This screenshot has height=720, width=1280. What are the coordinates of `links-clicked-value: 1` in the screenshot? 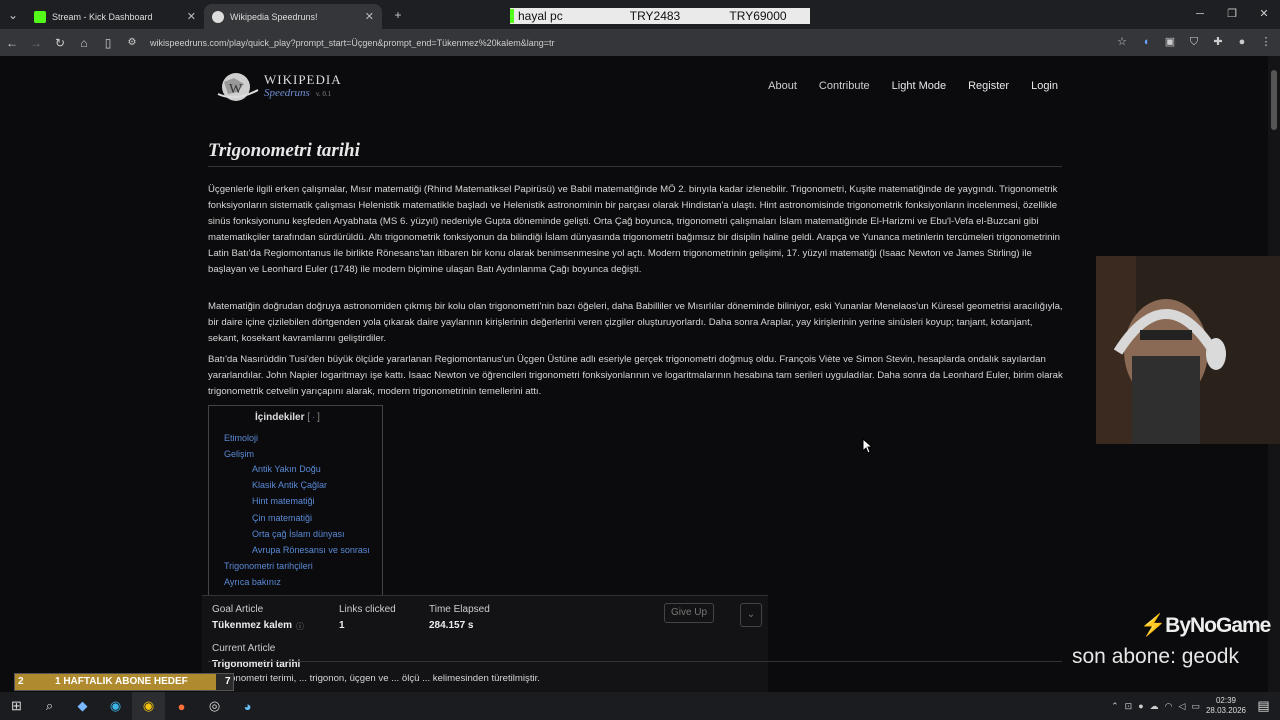 It's located at (342, 625).